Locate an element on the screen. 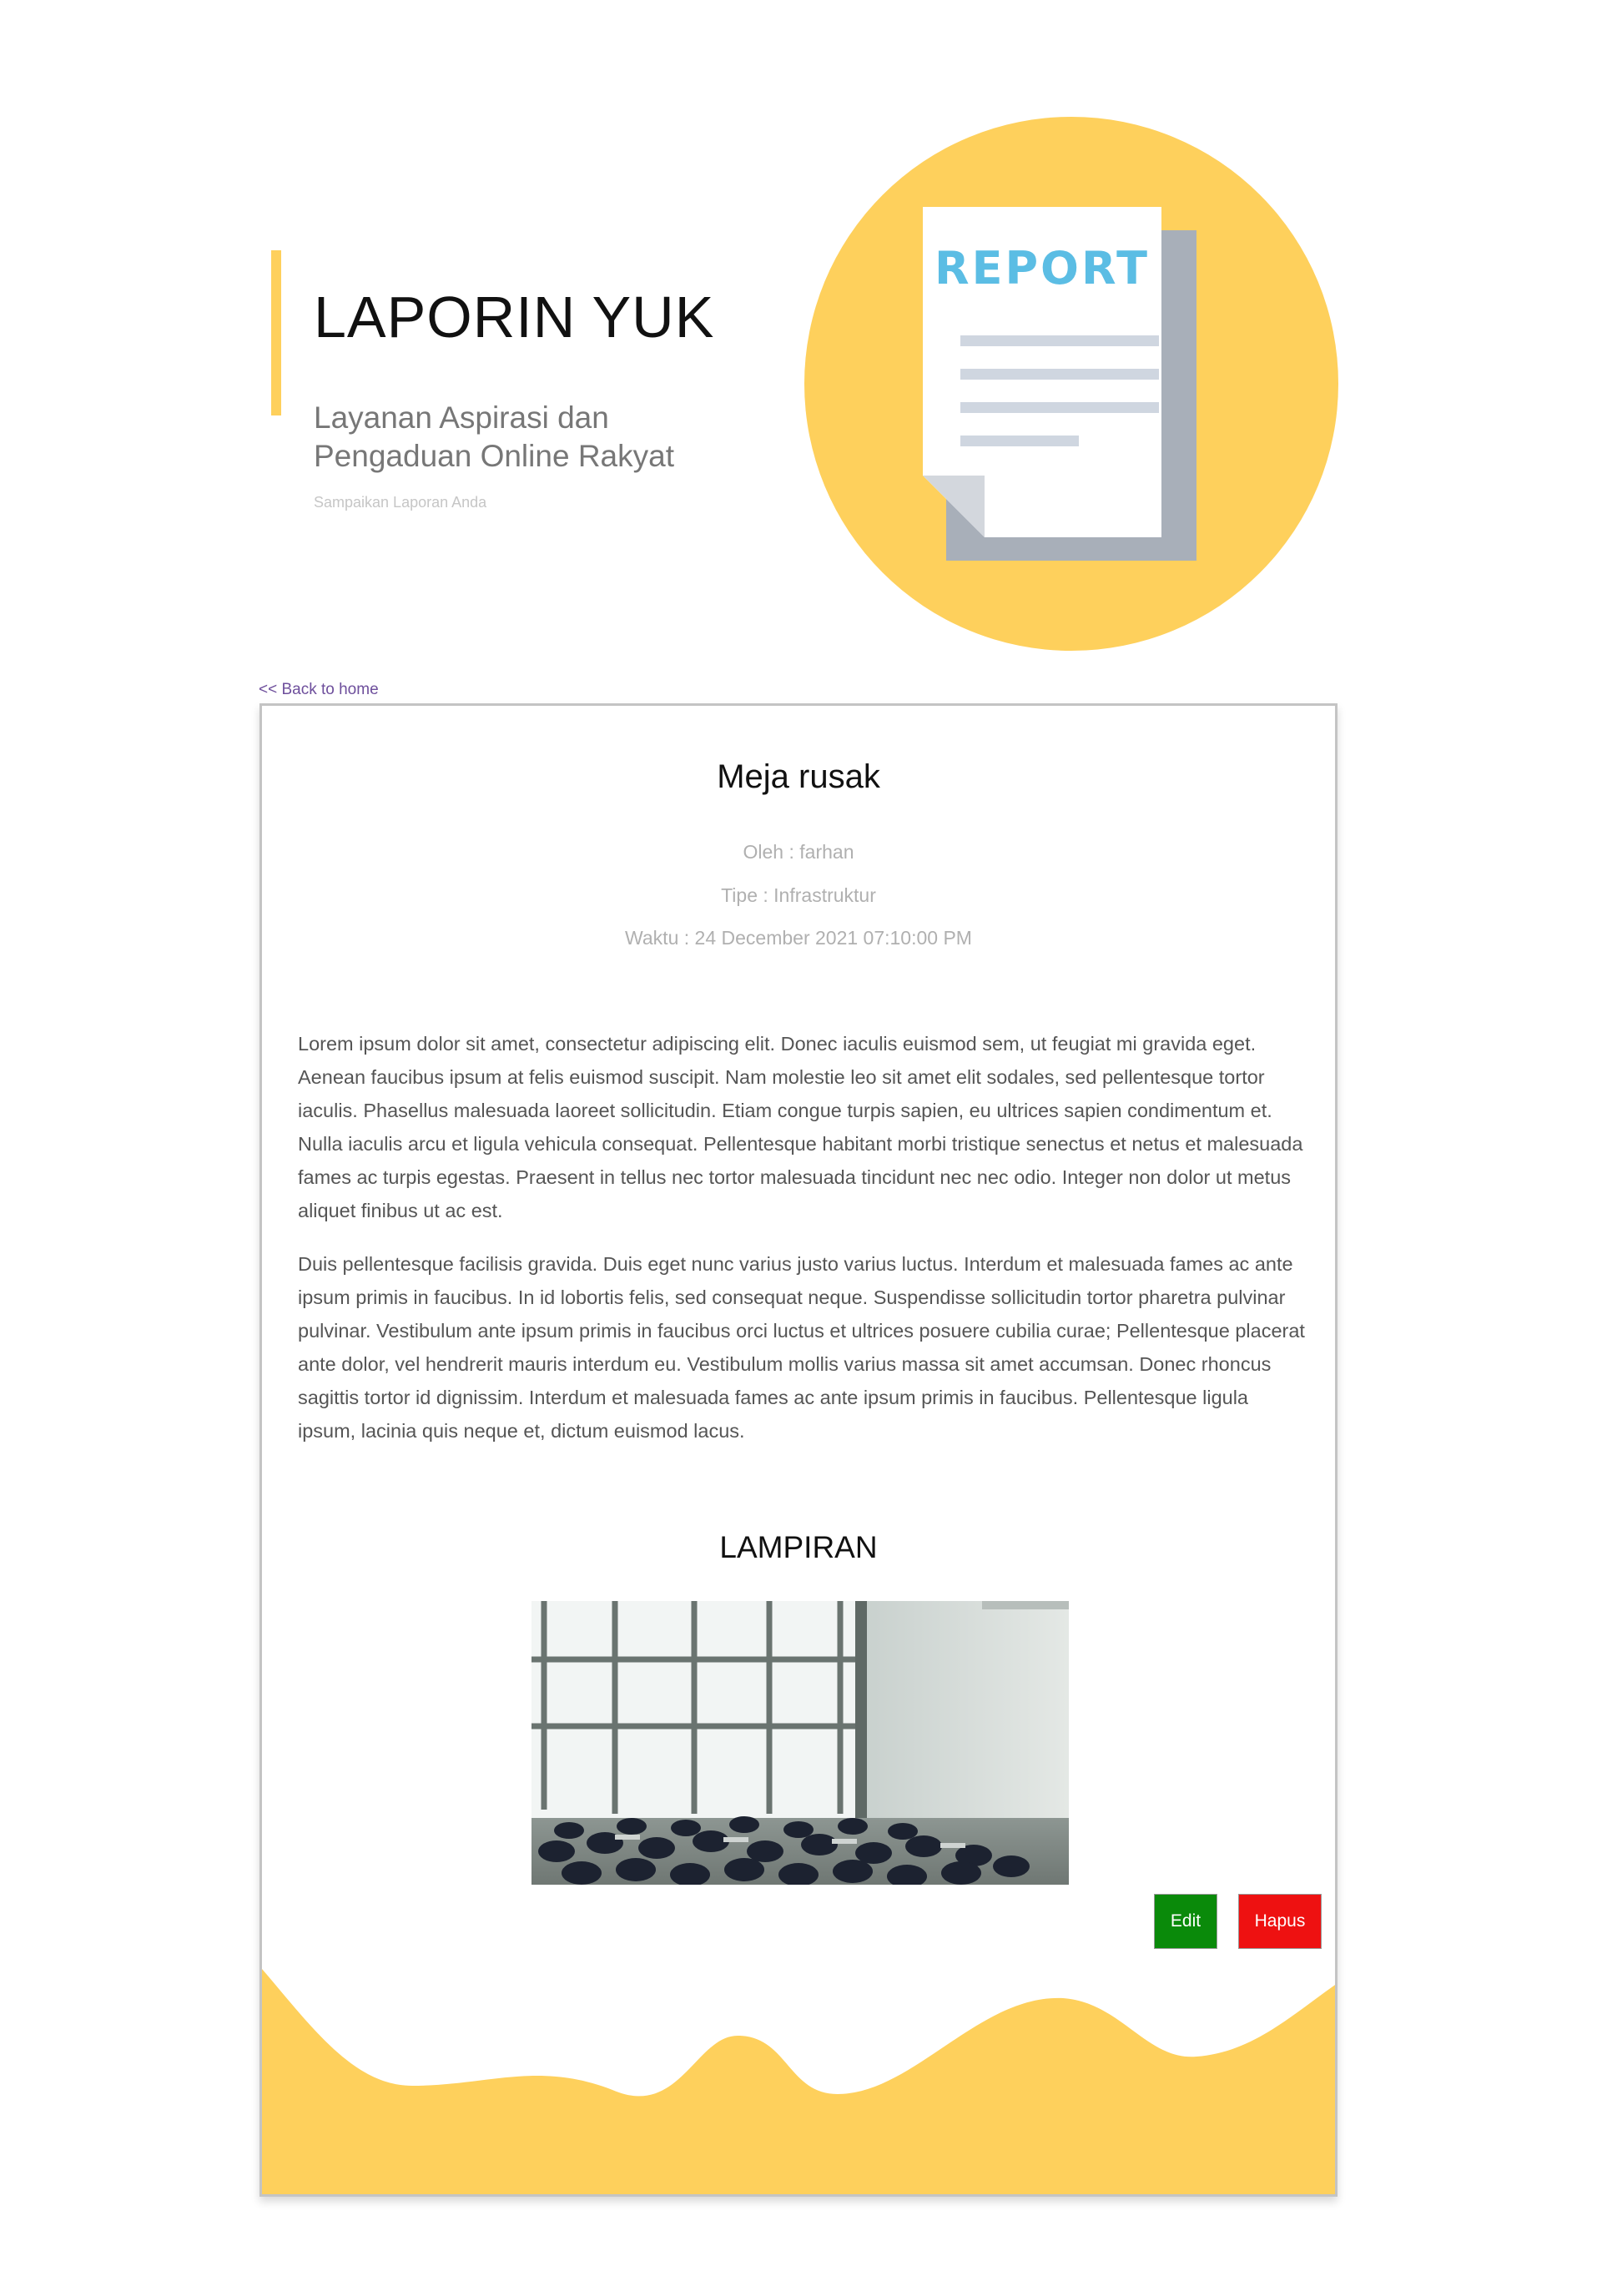 The width and height of the screenshot is (1602, 2296). delete-button: Hapus is located at coordinates (1280, 1921).